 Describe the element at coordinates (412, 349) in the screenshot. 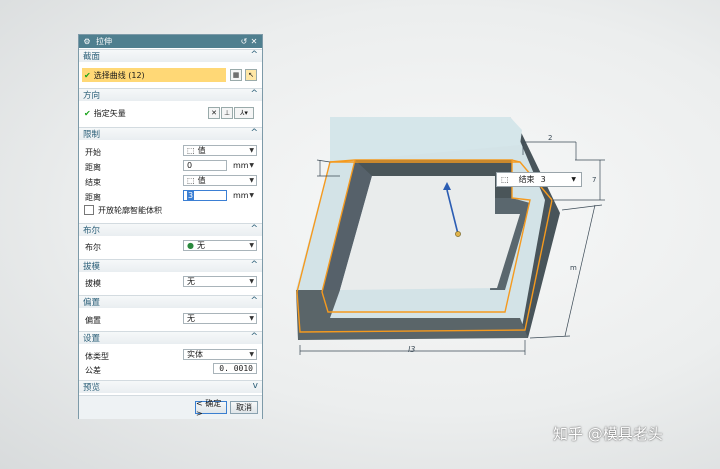

I see `dimension-label: l3` at that location.